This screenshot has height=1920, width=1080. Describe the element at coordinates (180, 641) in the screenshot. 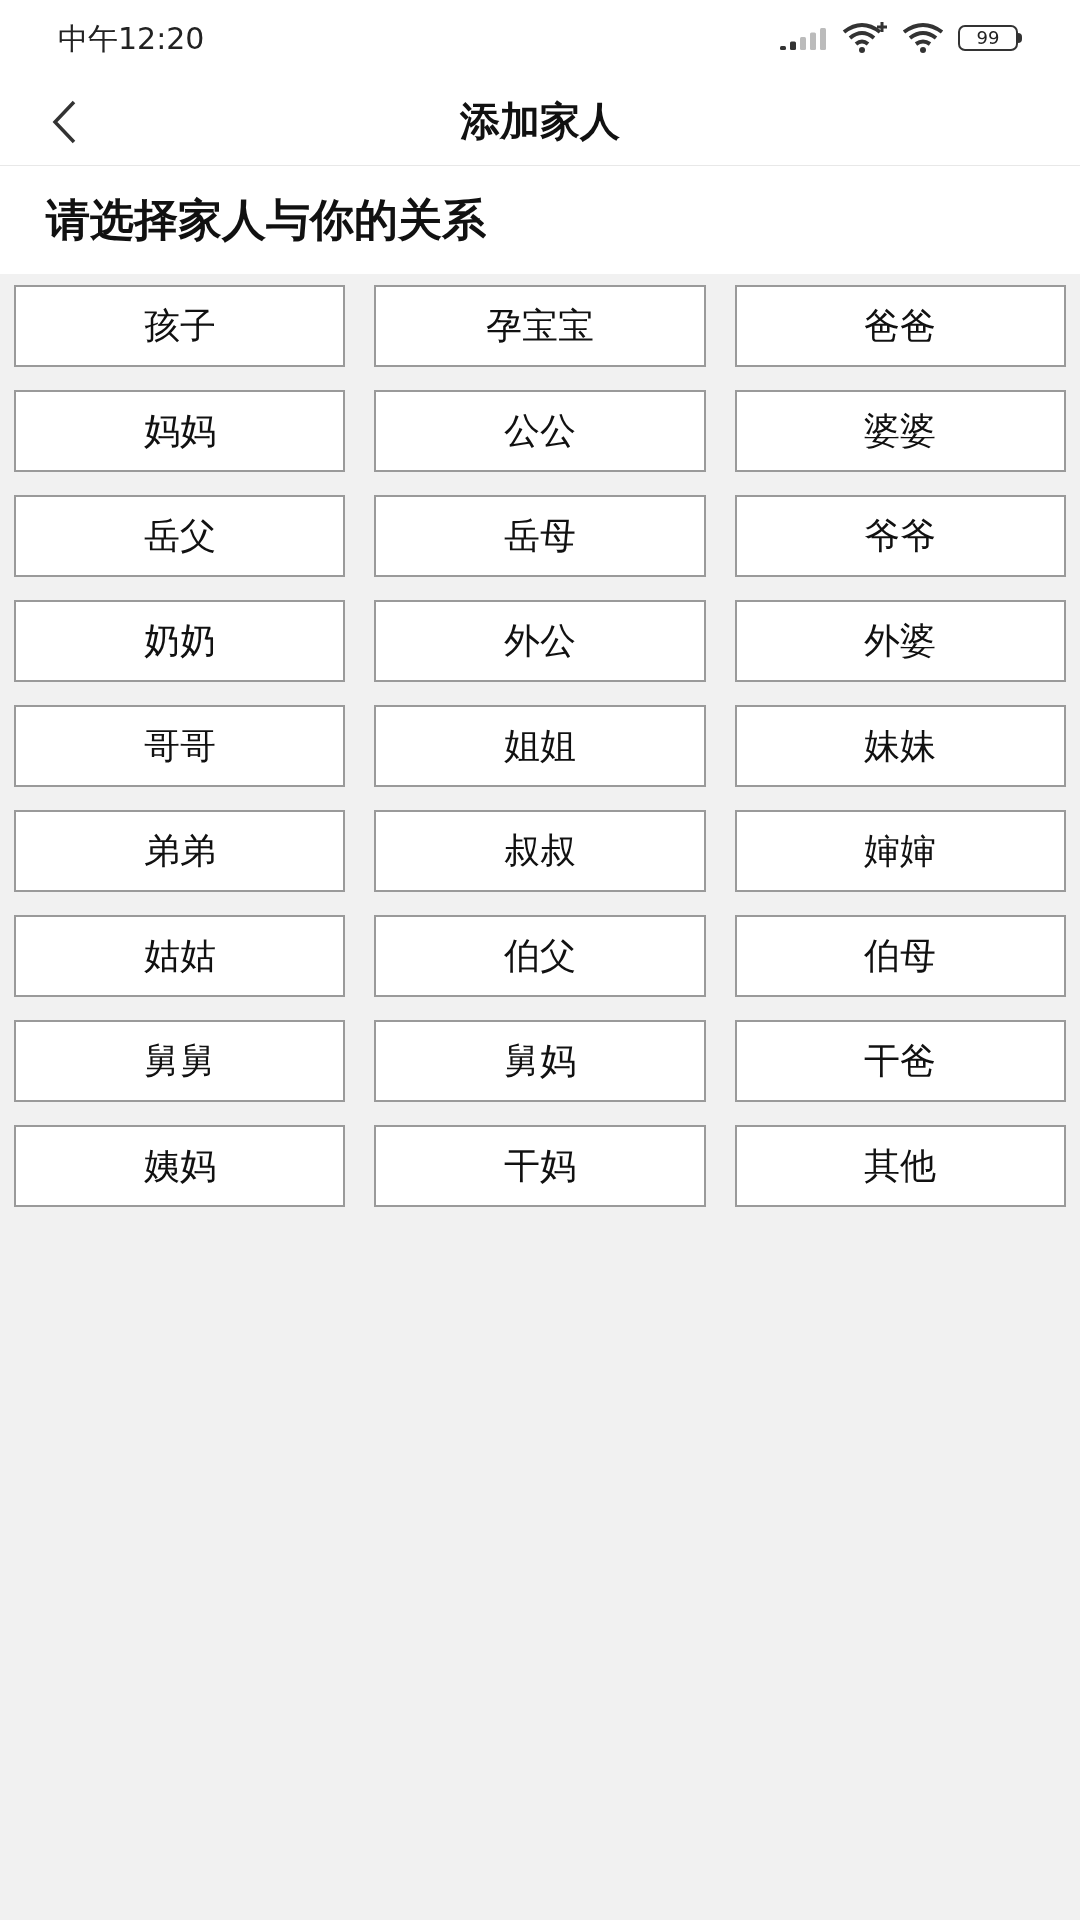

I see `relation-option: 奶奶` at that location.